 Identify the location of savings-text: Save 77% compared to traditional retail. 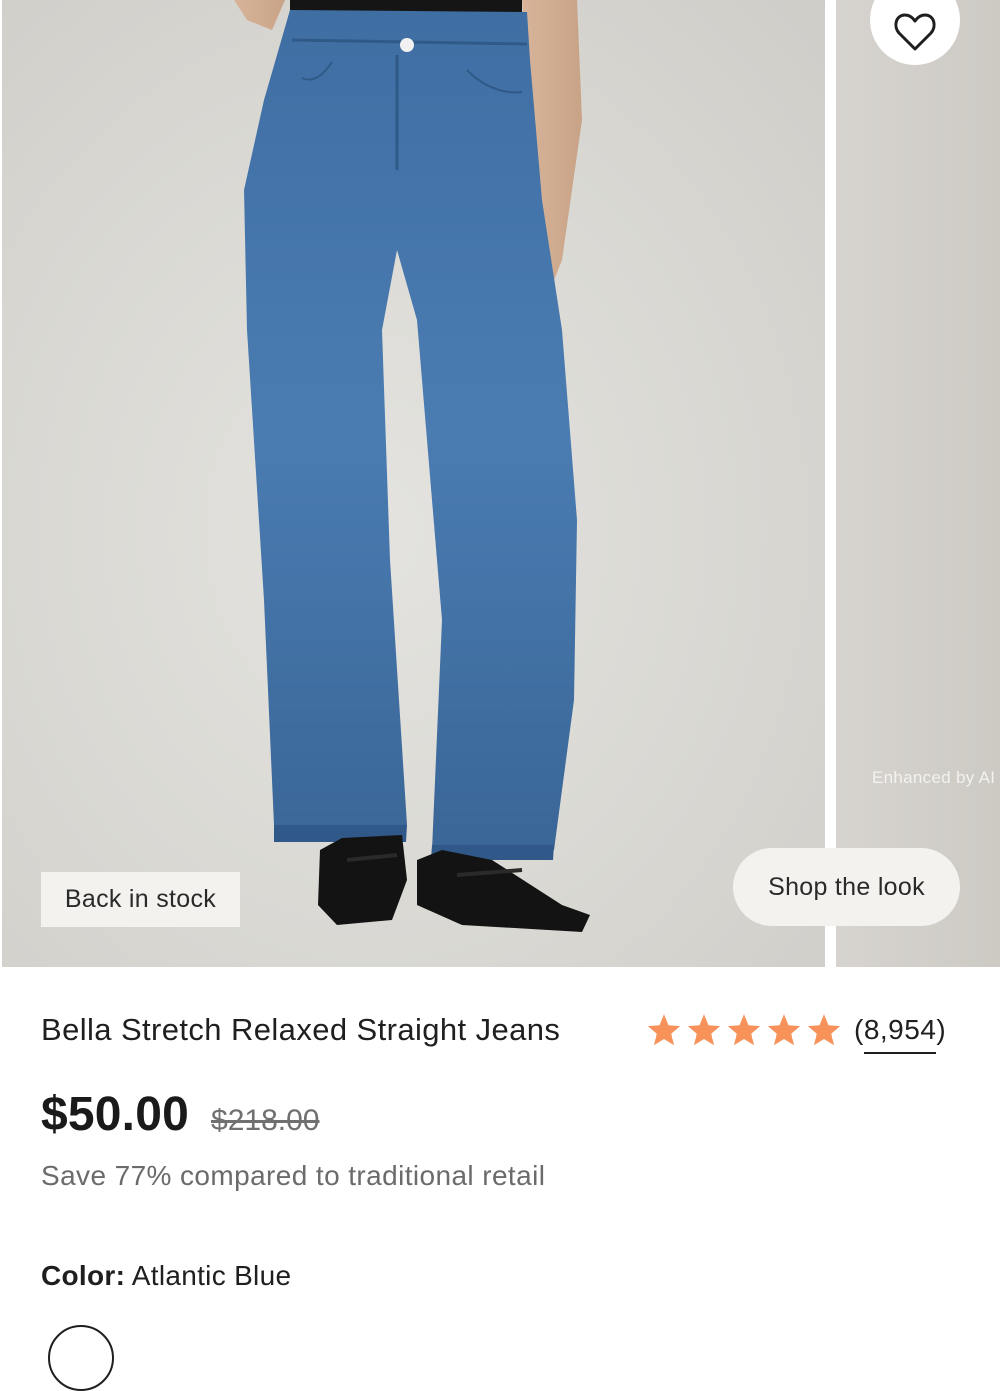
(293, 1175).